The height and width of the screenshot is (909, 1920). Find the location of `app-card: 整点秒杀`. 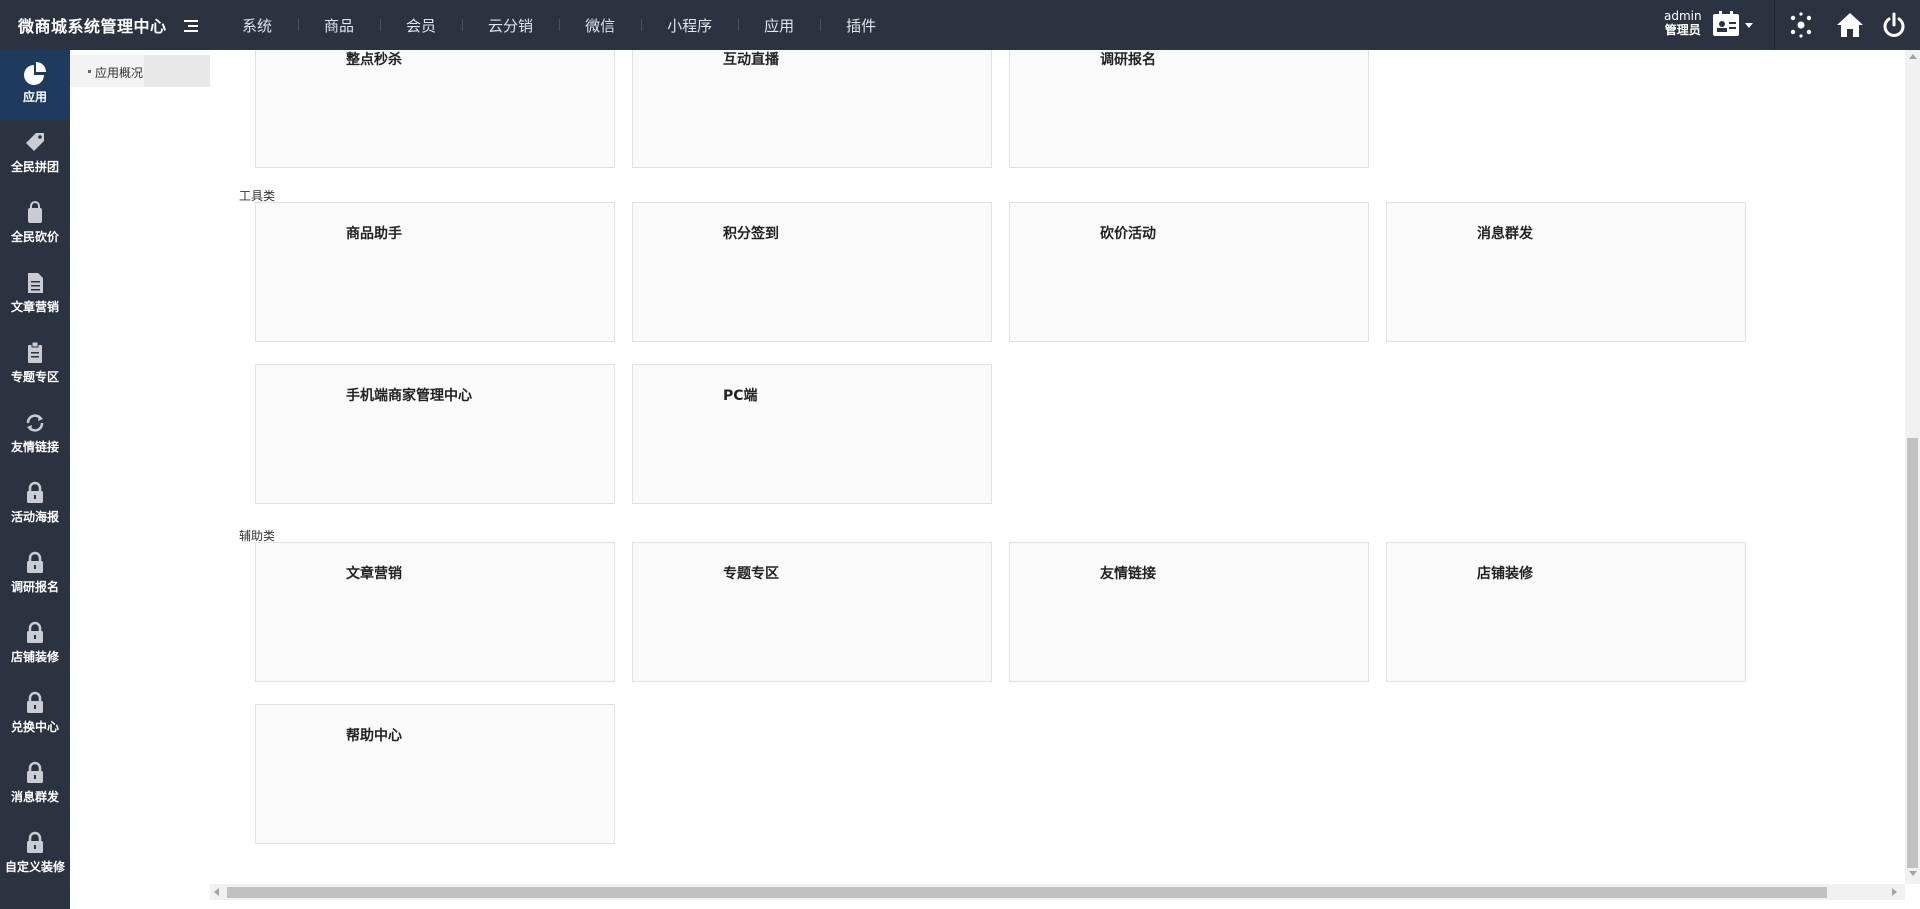

app-card: 整点秒杀 is located at coordinates (435, 109).